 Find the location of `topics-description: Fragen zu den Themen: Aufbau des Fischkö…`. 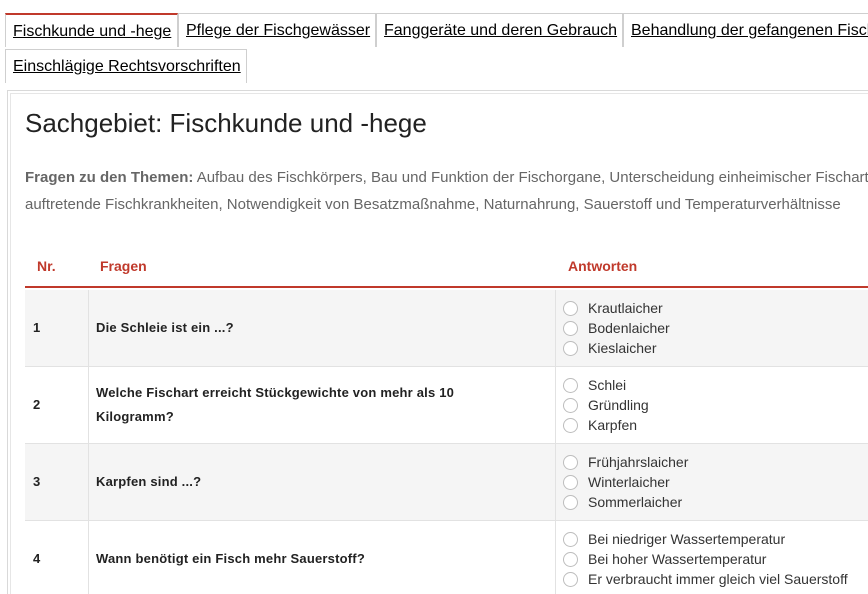

topics-description: Fragen zu den Themen: Aufbau des Fischkö… is located at coordinates (446, 191).